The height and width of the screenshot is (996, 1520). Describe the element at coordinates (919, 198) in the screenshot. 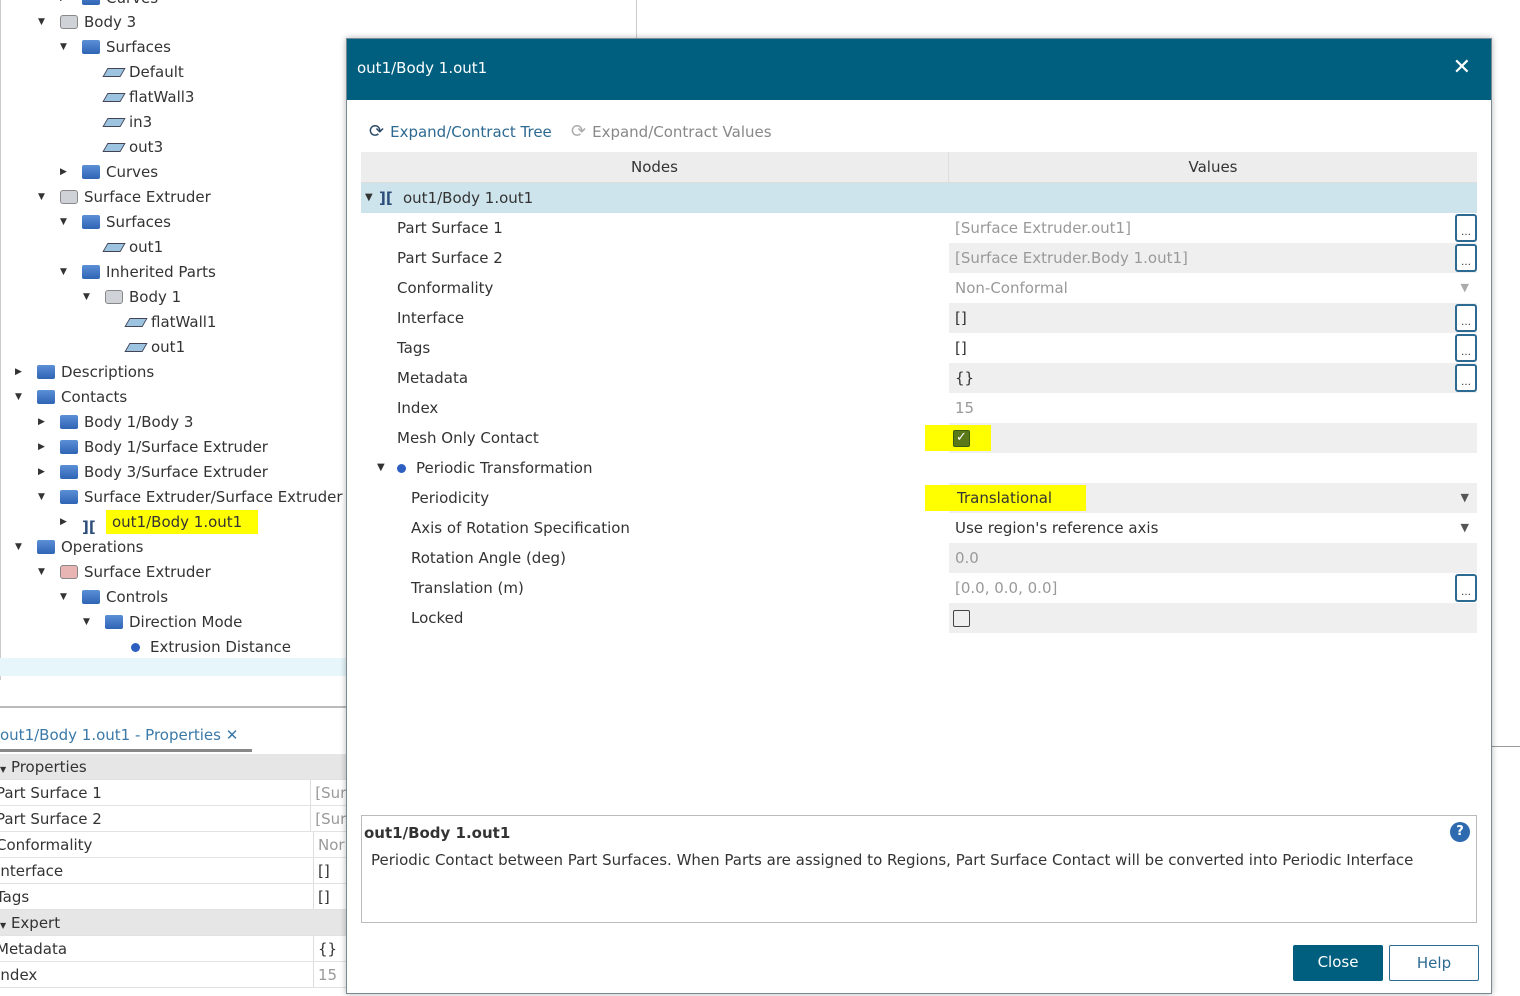

I see `root-node-row: ▼ ][ out1/Body 1.out1` at that location.